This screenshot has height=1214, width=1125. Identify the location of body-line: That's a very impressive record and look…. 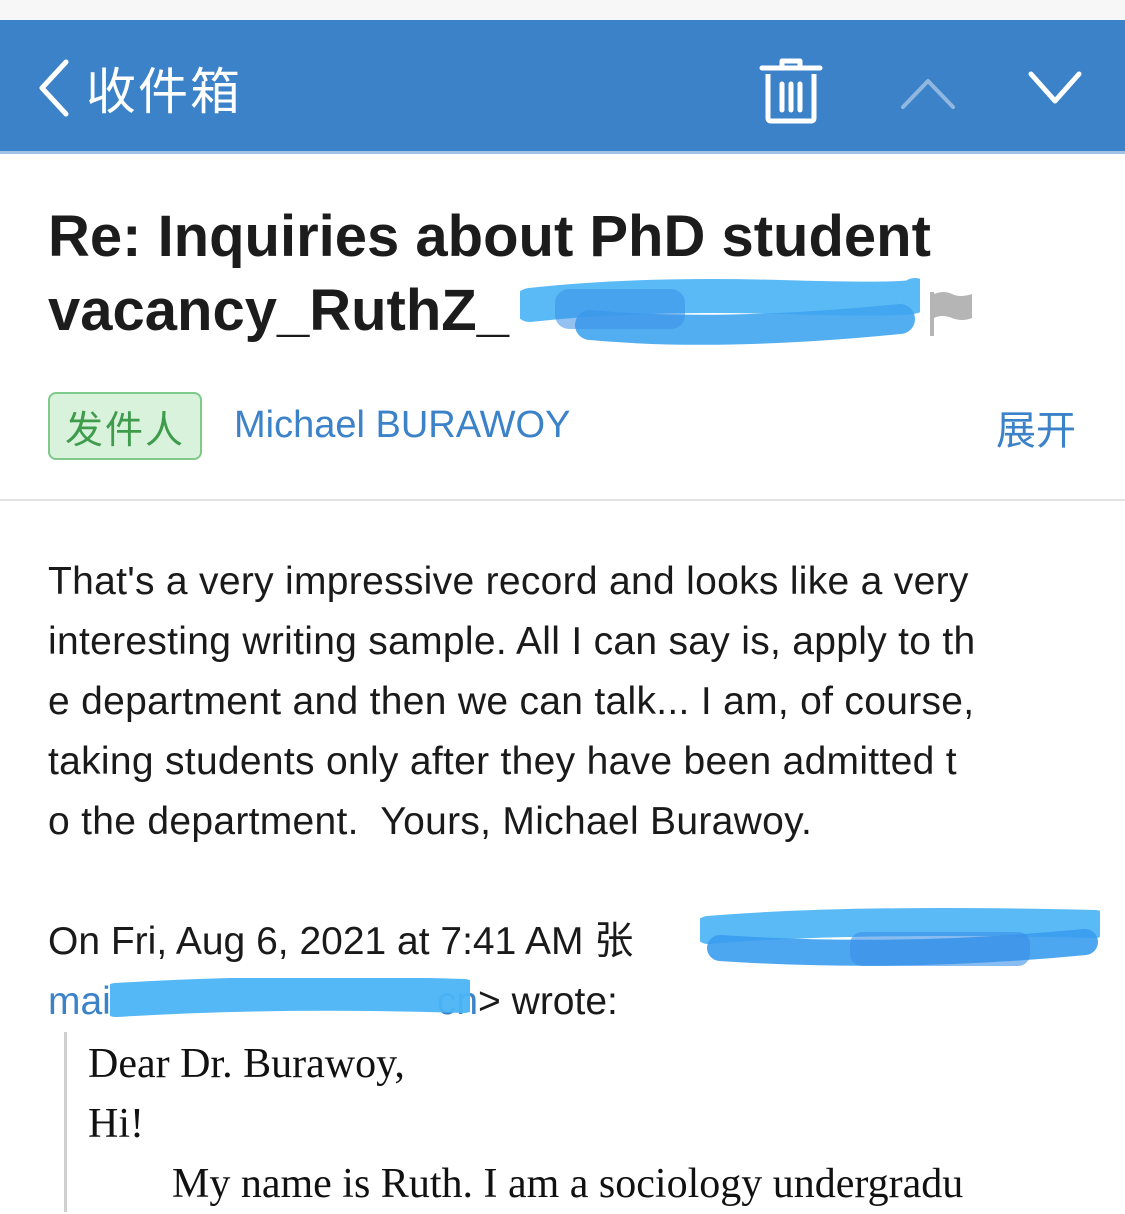
(508, 581).